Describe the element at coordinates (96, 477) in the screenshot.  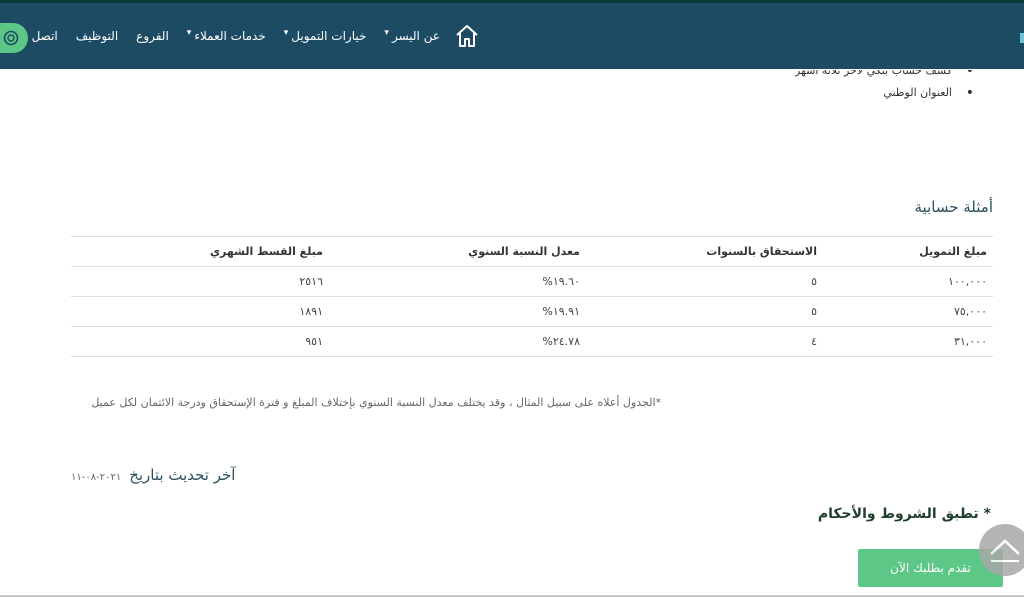
I see `last-update-date: ٢٠٢١-٠٨-١١` at that location.